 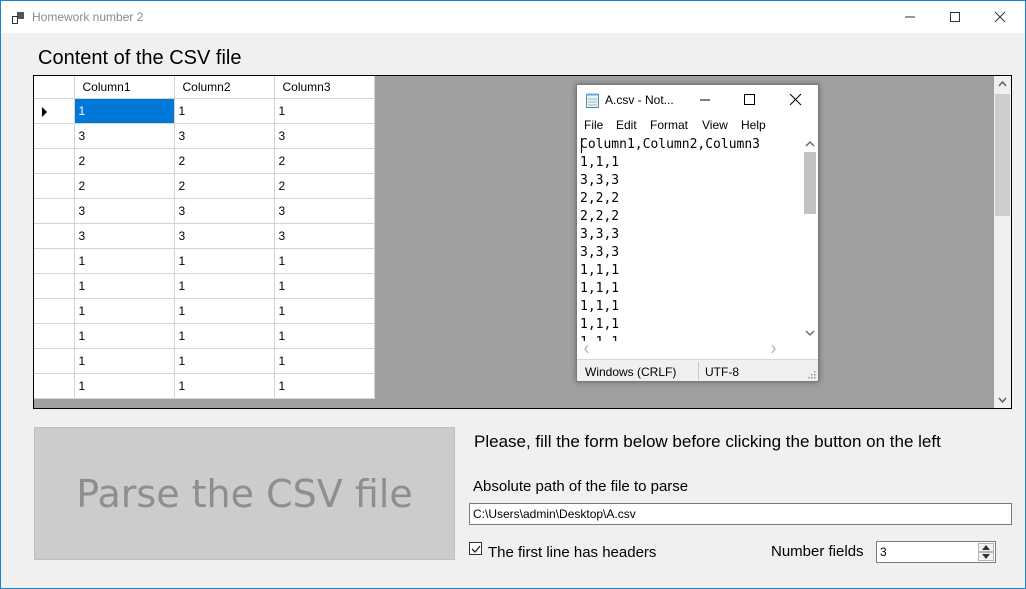 I want to click on spin-up-button, so click(x=986, y=547).